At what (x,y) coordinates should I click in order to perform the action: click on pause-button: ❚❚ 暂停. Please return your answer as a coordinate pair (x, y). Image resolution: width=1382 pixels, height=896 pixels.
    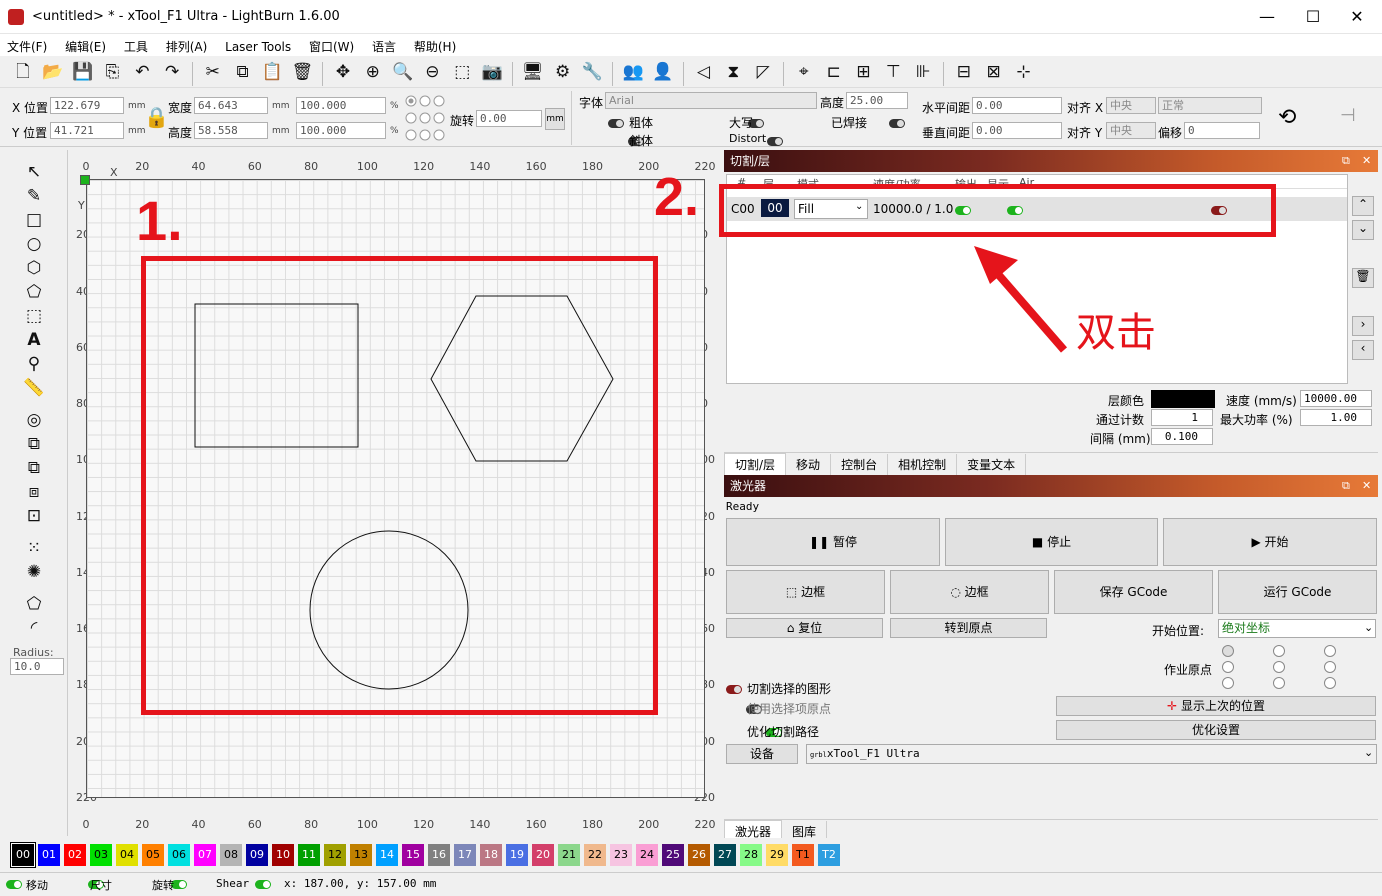
    Looking at the image, I should click on (833, 542).